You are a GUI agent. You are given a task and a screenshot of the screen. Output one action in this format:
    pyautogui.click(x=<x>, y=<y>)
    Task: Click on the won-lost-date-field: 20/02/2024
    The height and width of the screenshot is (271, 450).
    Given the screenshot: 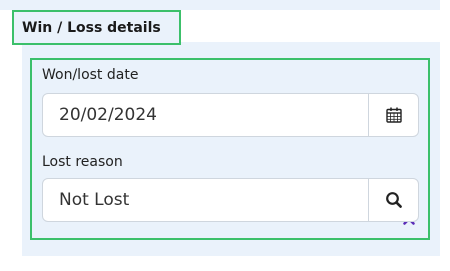 What is the action you would take?
    pyautogui.click(x=230, y=115)
    